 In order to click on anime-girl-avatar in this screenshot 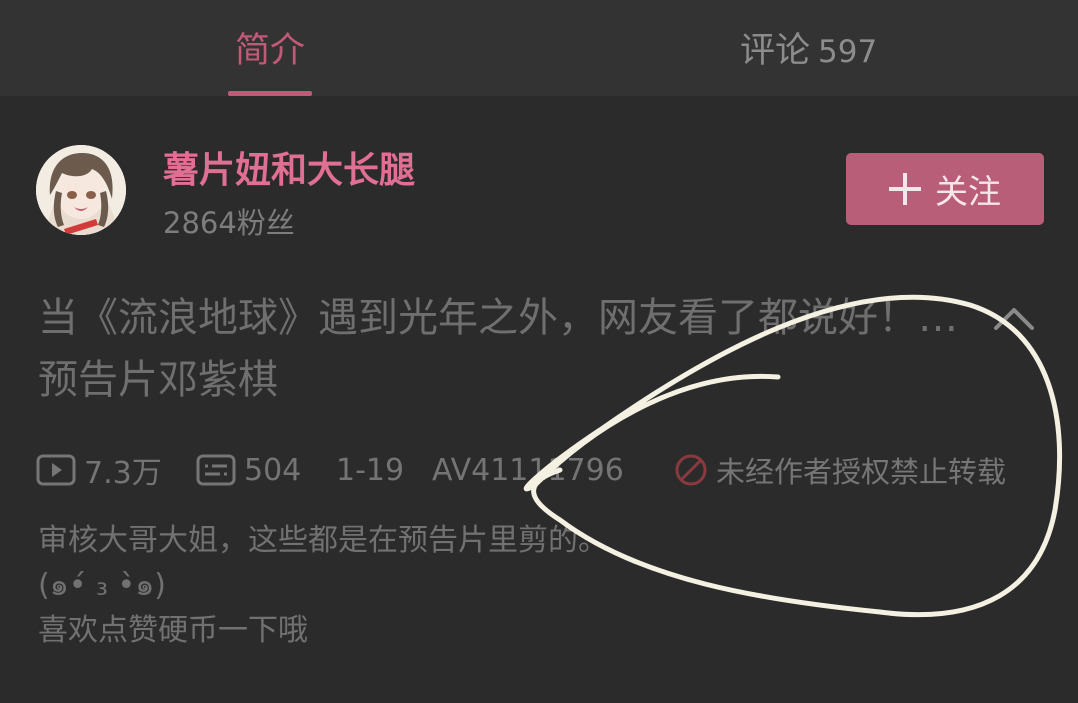, I will do `click(81, 190)`.